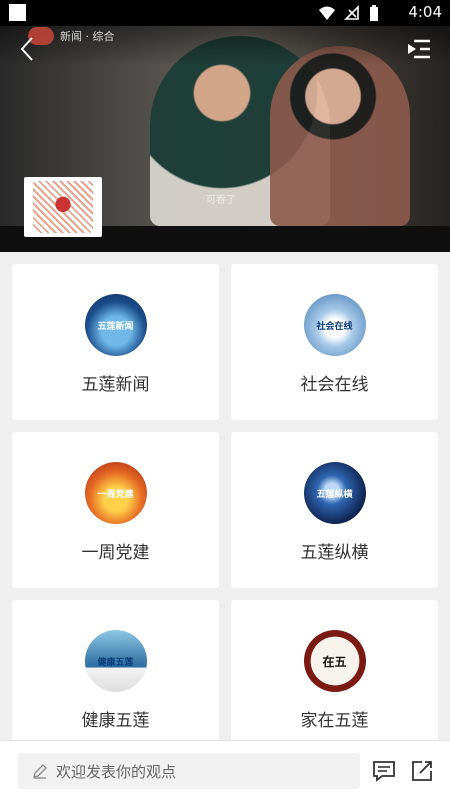 The height and width of the screenshot is (800, 450). What do you see at coordinates (334, 325) in the screenshot?
I see `program-thumbnail: 社会在线` at bounding box center [334, 325].